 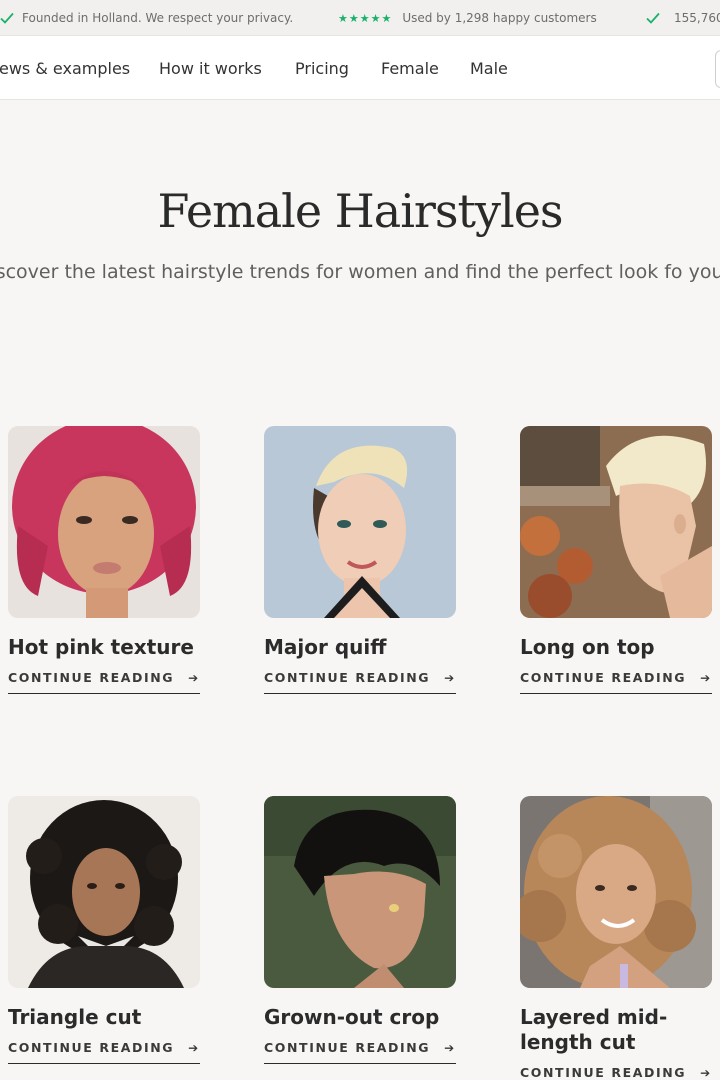 I want to click on nav-item-pricing: Pricing, so click(x=322, y=68).